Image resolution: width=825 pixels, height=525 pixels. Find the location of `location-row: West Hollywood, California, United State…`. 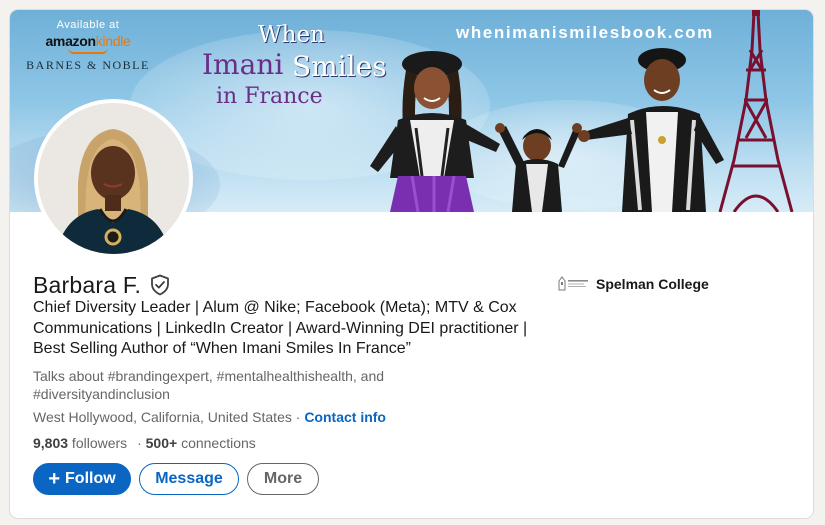

location-row: West Hollywood, California, United State… is located at coordinates (209, 417).